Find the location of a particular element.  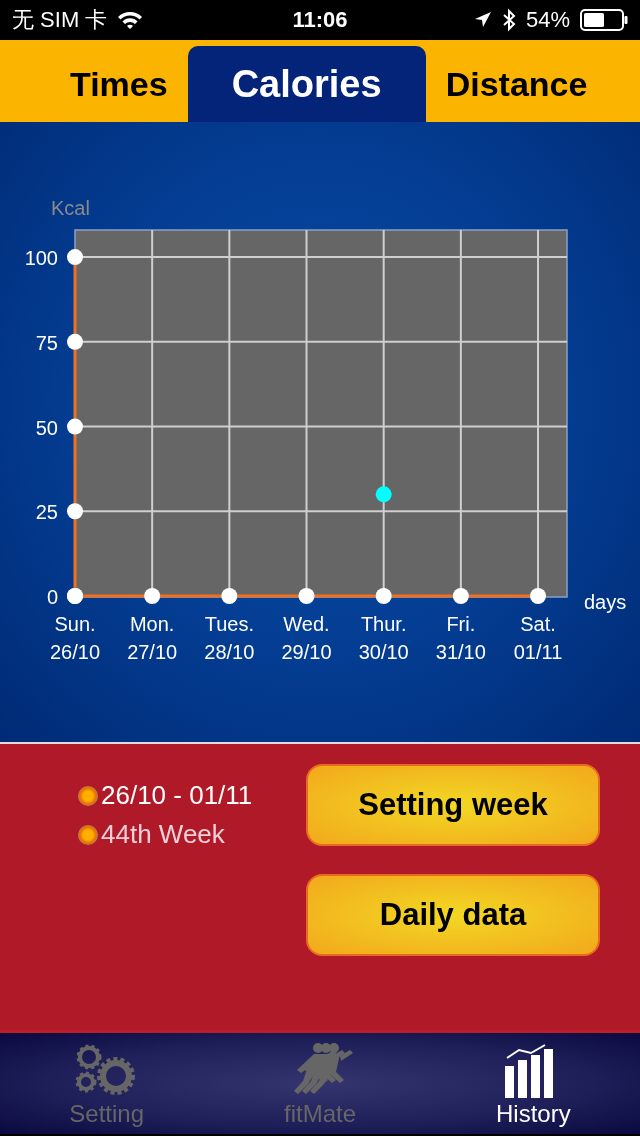

x-tick-label: Sat. 01/11 is located at coordinates (538, 638).